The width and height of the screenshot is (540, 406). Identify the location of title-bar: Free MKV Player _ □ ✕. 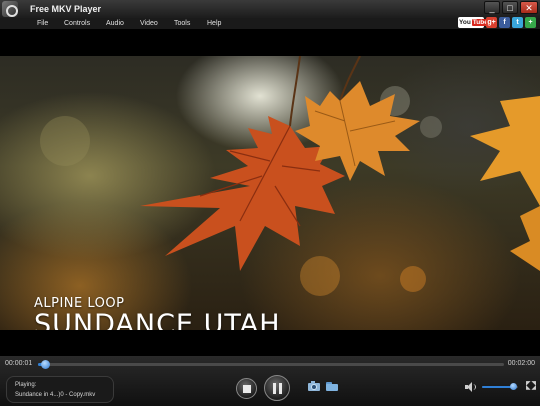
(270, 9).